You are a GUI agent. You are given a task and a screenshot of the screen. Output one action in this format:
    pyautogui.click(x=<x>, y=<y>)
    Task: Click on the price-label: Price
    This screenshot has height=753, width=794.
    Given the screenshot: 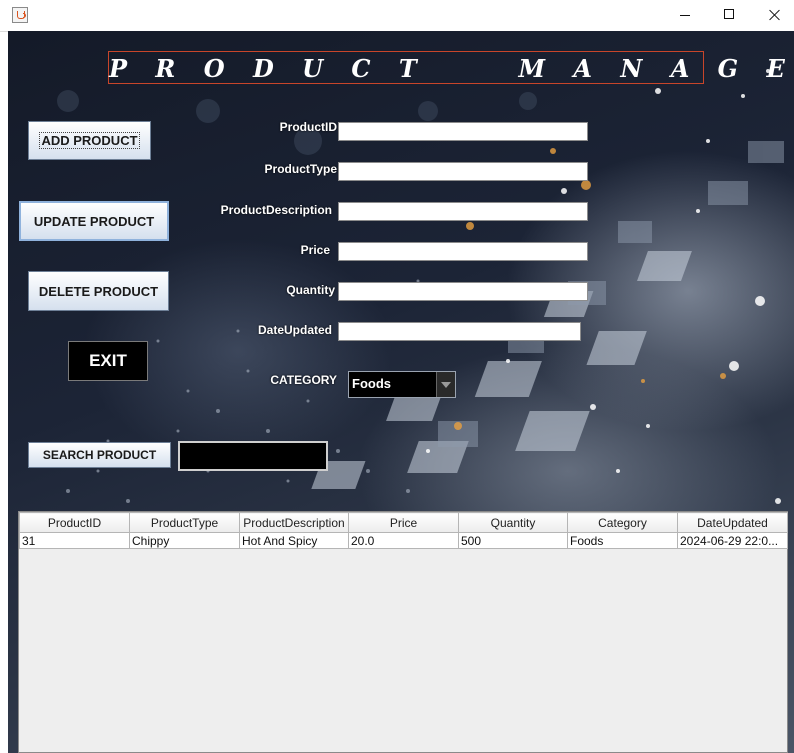 What is the action you would take?
    pyautogui.click(x=315, y=250)
    